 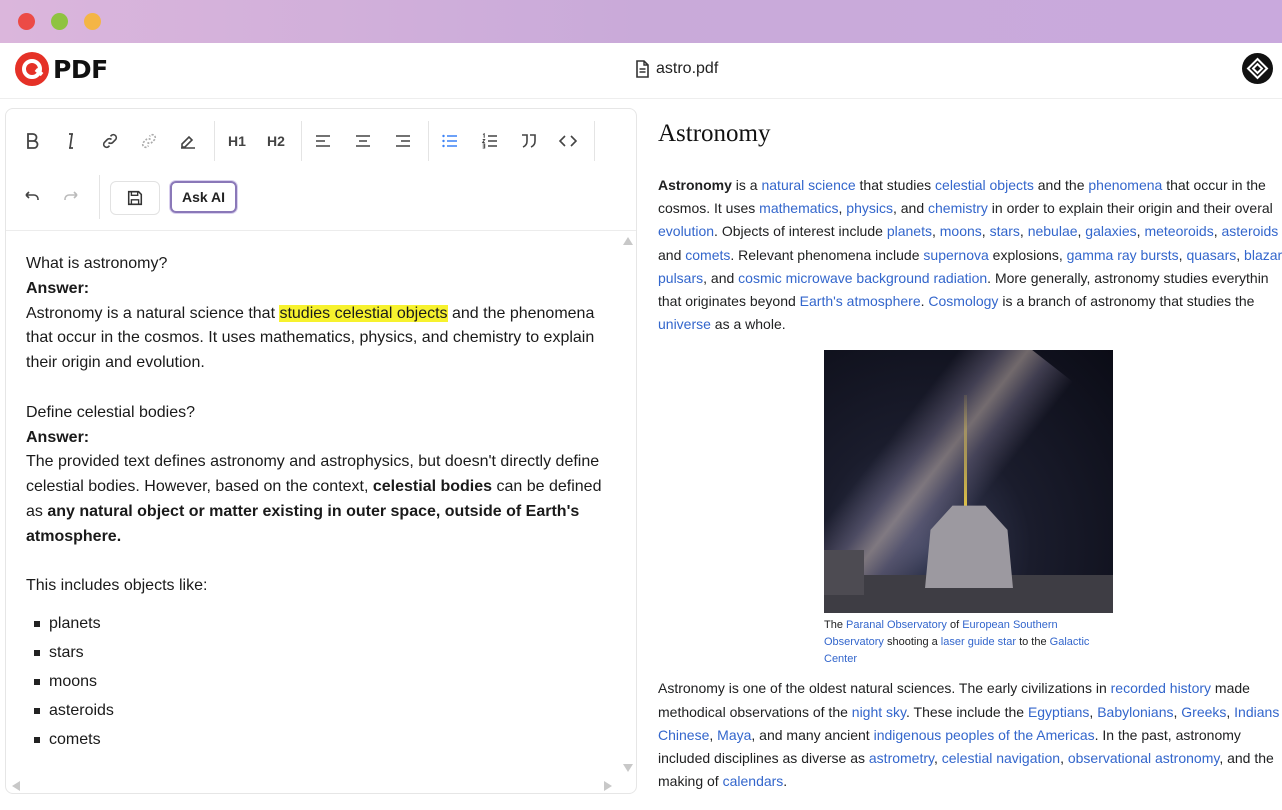 I want to click on article-link: phenomena, so click(x=1125, y=185).